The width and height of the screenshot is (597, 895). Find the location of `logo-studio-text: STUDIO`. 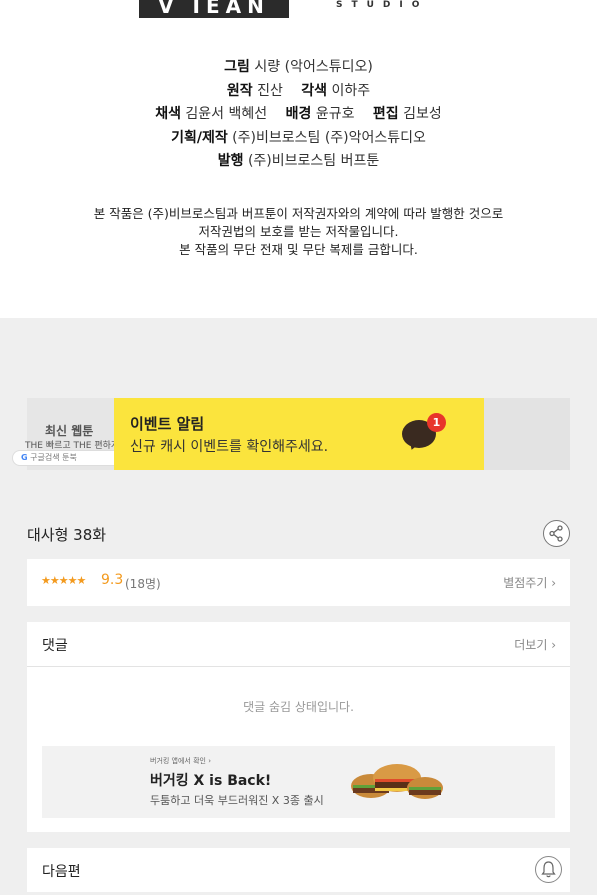

logo-studio-text: STUDIO is located at coordinates (382, 5).